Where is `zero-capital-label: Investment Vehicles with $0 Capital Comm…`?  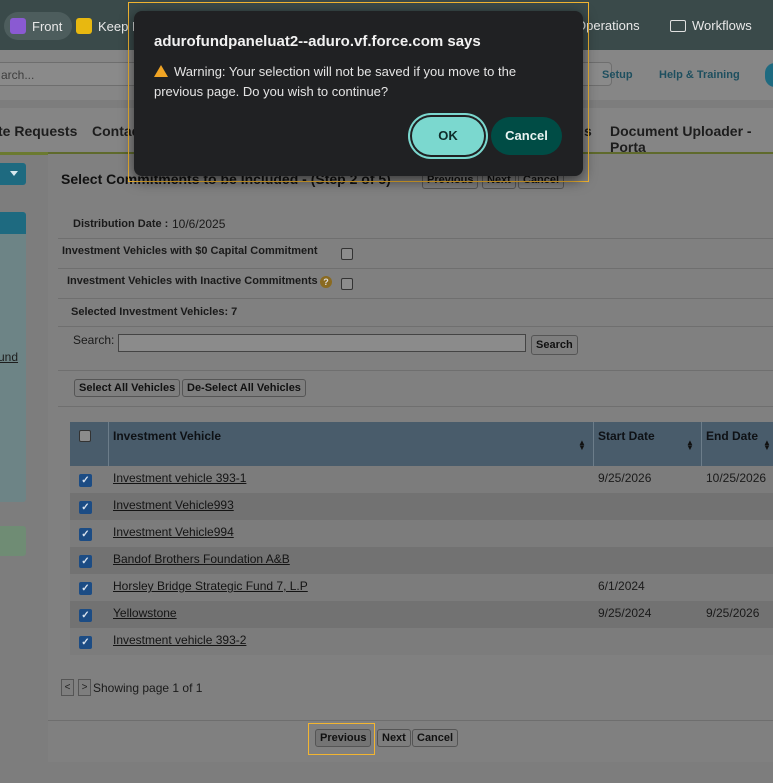 zero-capital-label: Investment Vehicles with $0 Capital Comm… is located at coordinates (190, 251).